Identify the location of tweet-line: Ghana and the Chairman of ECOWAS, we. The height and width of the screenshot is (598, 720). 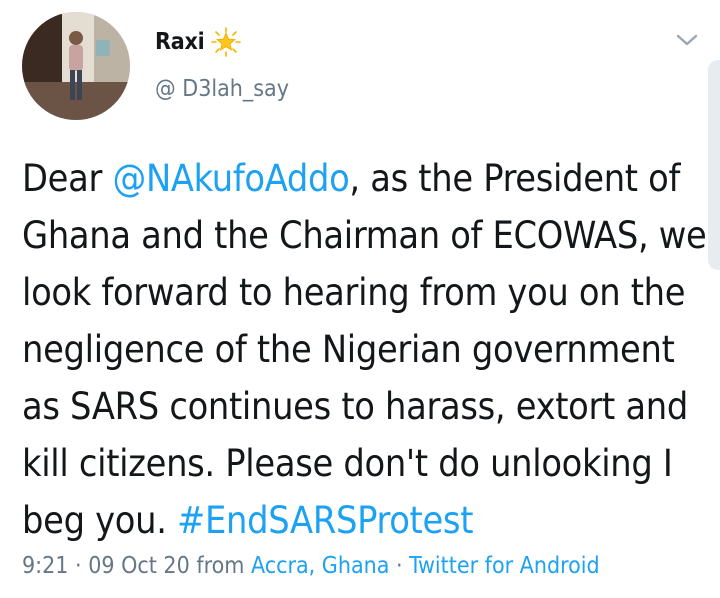
(364, 235).